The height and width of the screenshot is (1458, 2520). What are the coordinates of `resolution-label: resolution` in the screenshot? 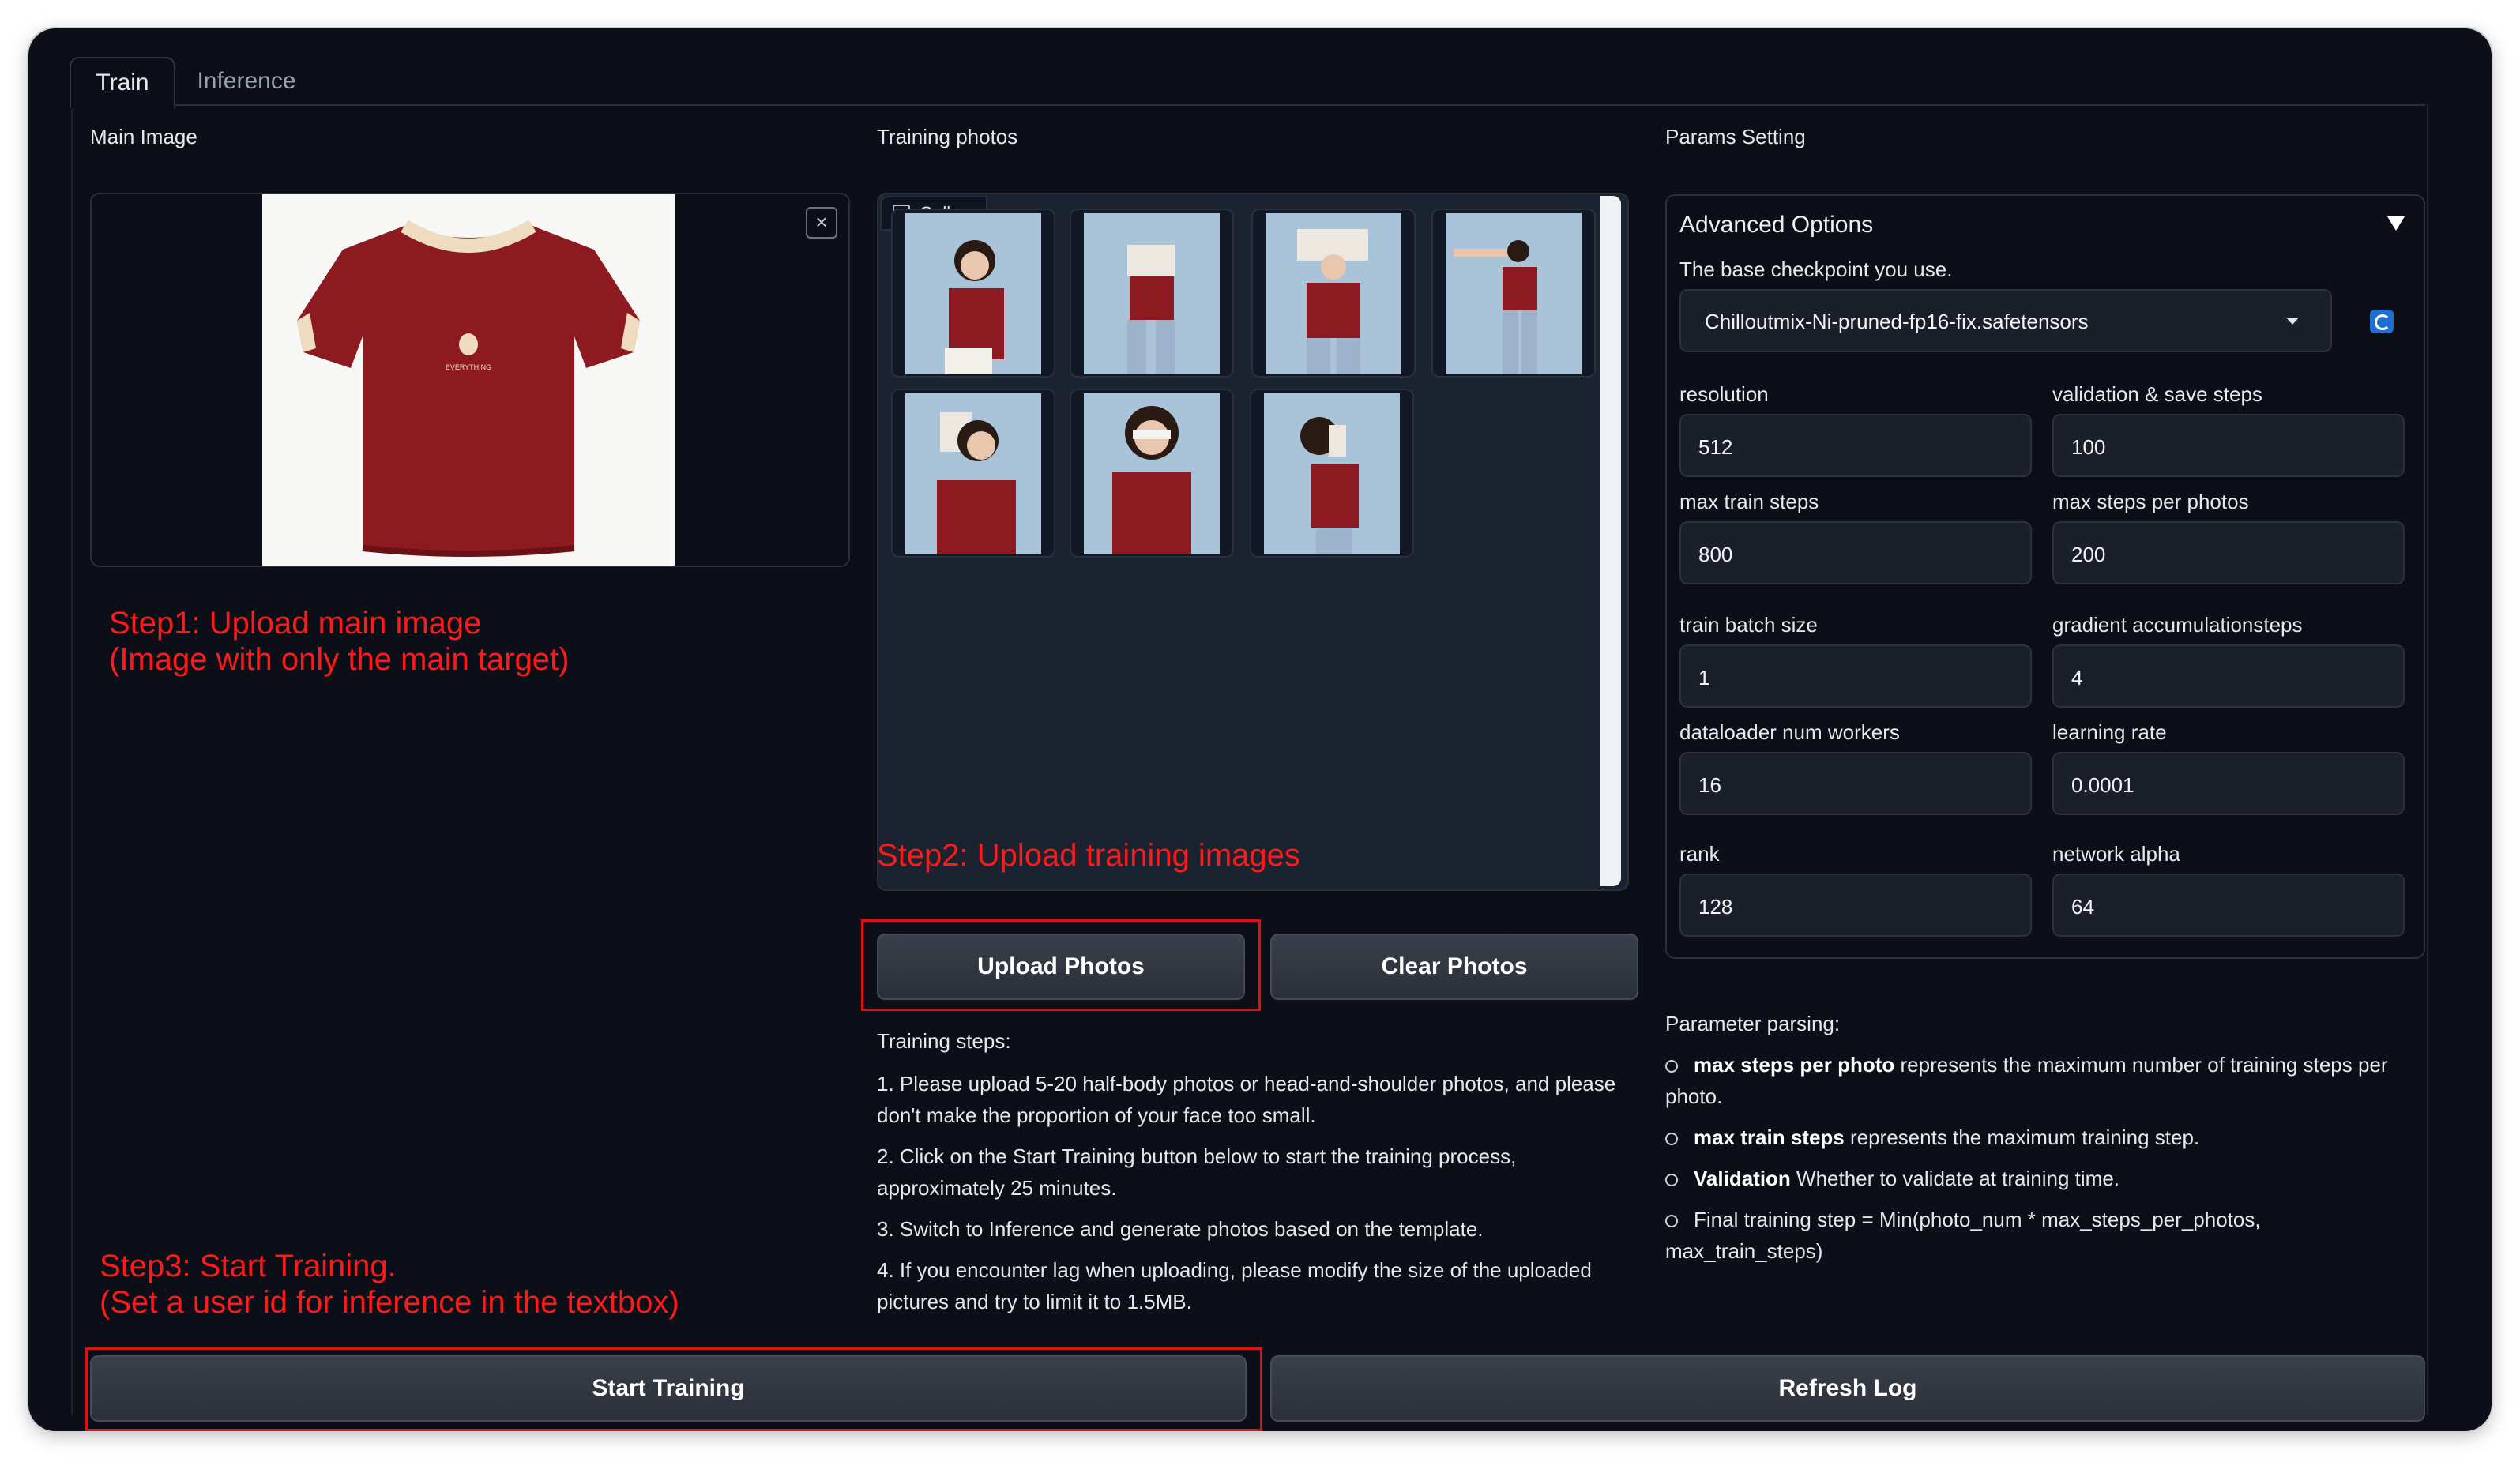 It's located at (1724, 394).